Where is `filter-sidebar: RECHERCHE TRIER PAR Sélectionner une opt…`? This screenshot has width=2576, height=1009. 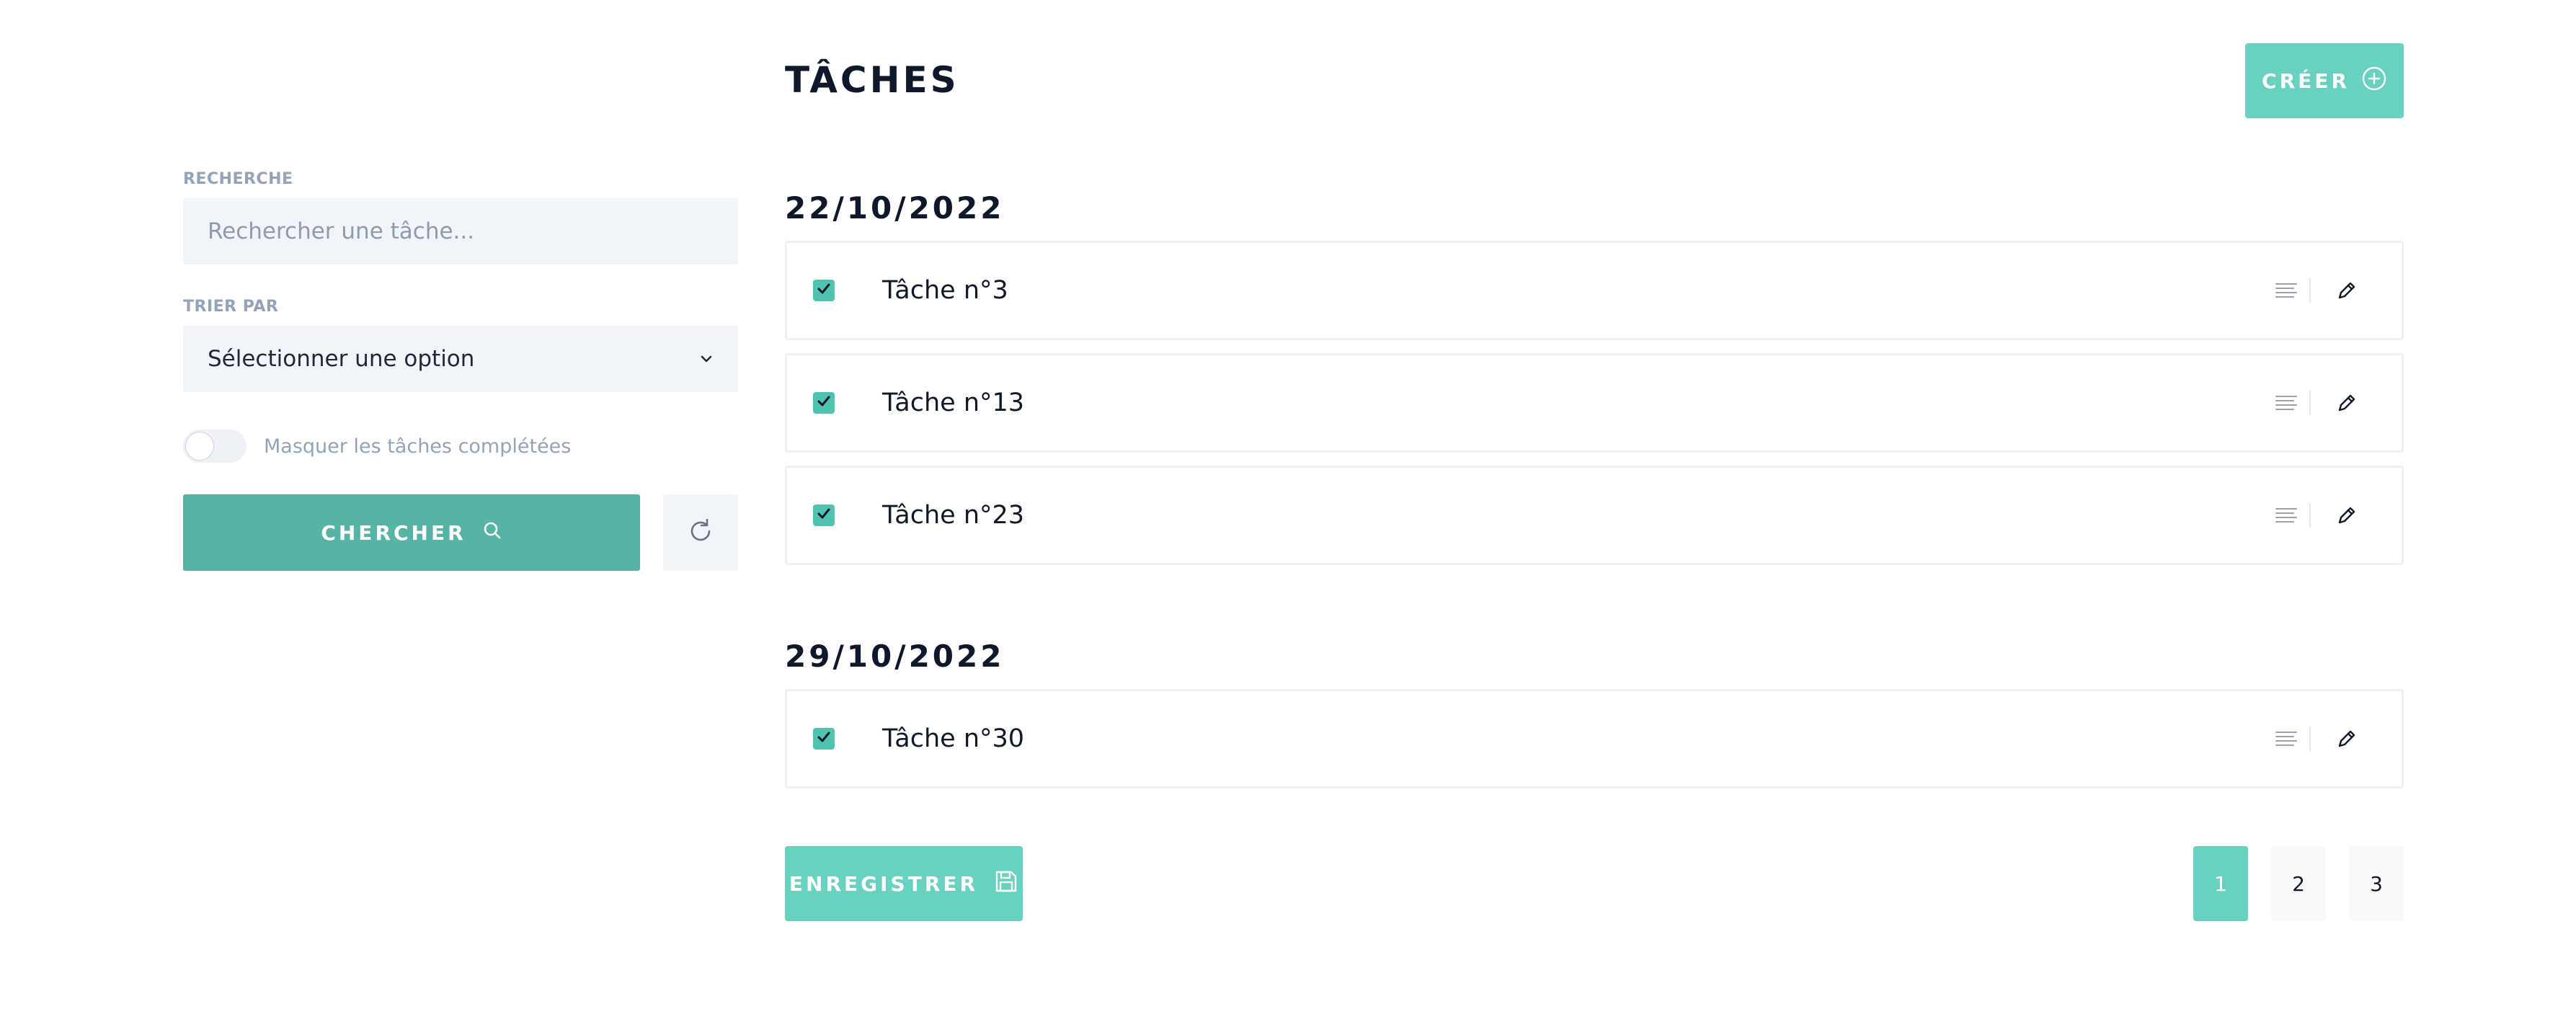 filter-sidebar: RECHERCHE TRIER PAR Sélectionner une opt… is located at coordinates (460, 371).